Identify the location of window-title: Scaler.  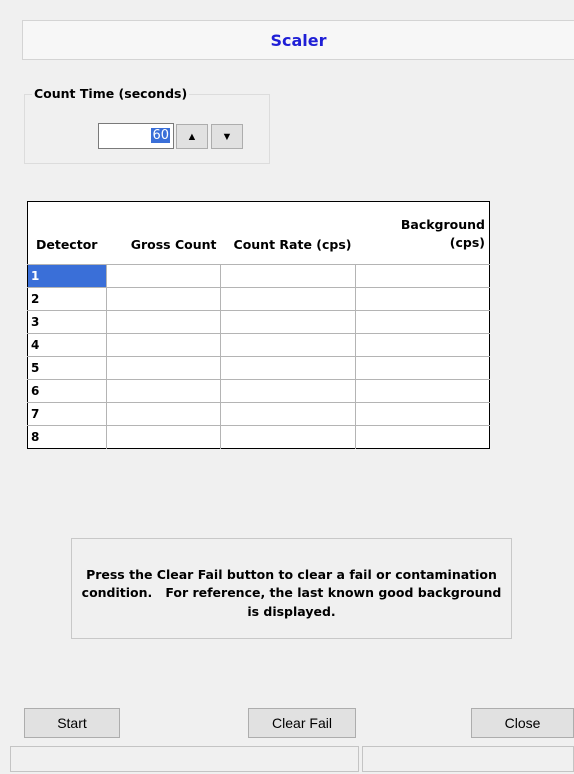
(298, 40).